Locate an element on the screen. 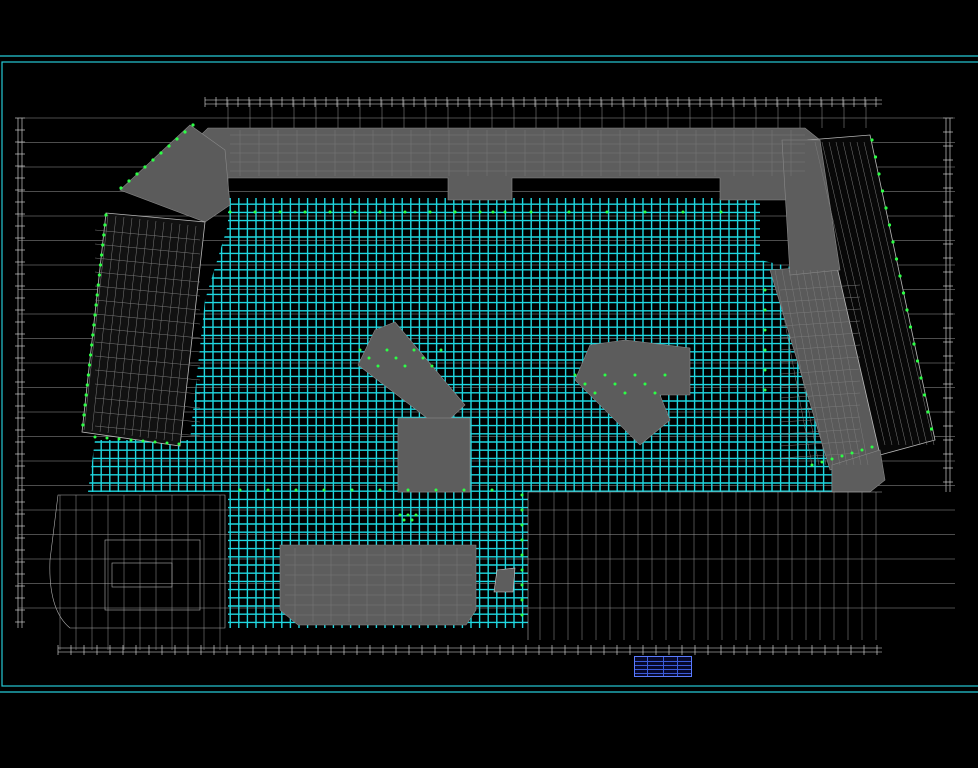 Image resolution: width=978 pixels, height=768 pixels. building-block-center-left-base is located at coordinates (434, 455).